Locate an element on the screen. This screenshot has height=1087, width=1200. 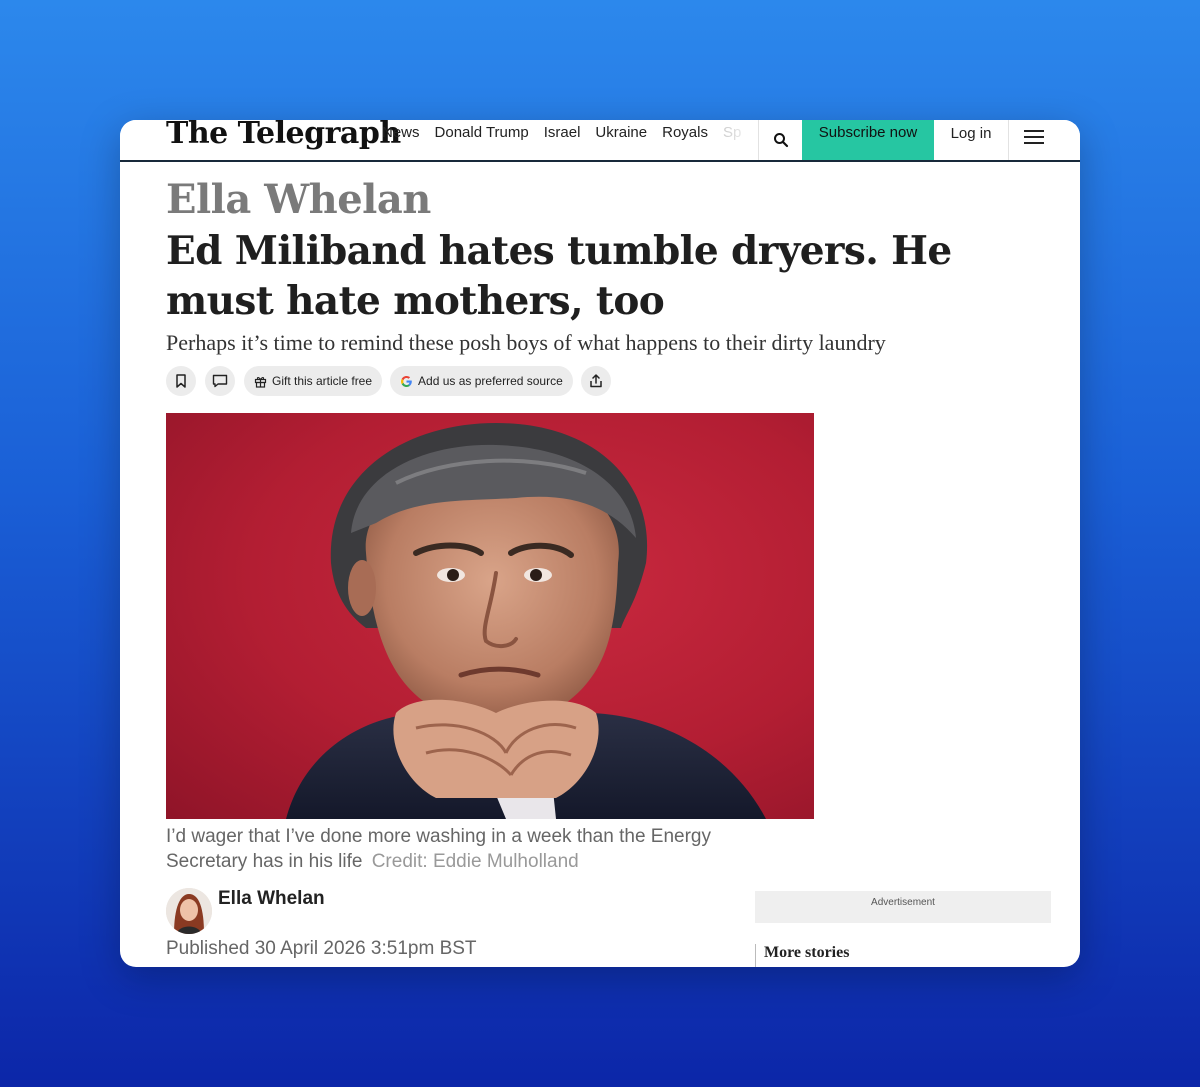
nav-item-news: News is located at coordinates (401, 133).